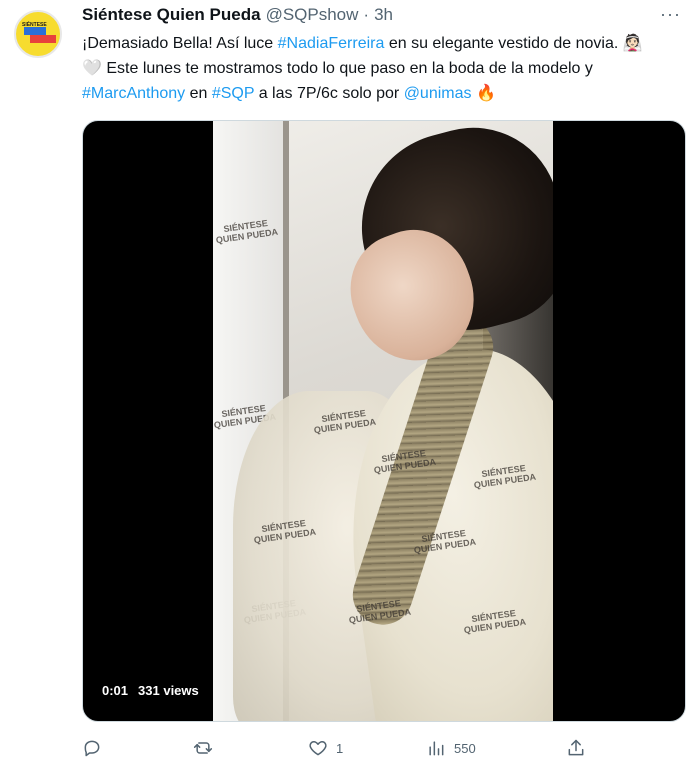 This screenshot has width=700, height=769. Describe the element at coordinates (203, 748) in the screenshot. I see `retweet-icon` at that location.